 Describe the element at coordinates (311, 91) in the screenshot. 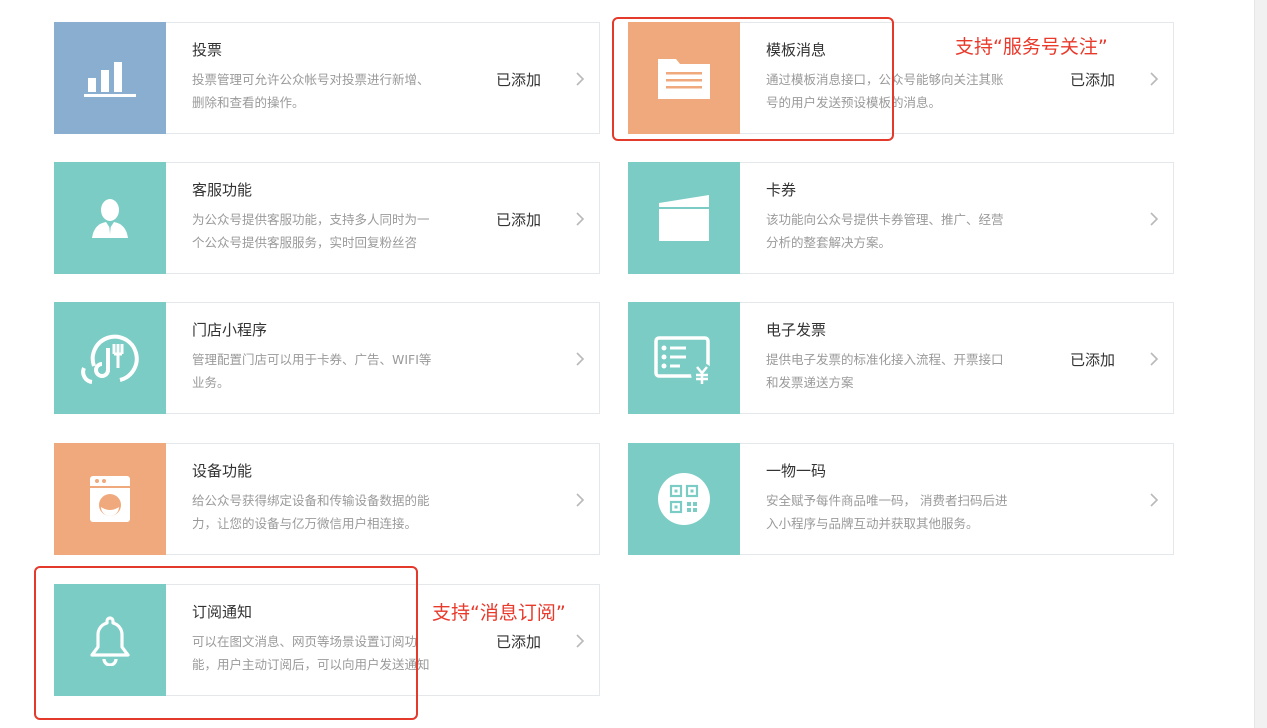

I see `feature-description: 投票管理可允许公众帐号对投票进行新增、 删除和查看的操作。` at that location.